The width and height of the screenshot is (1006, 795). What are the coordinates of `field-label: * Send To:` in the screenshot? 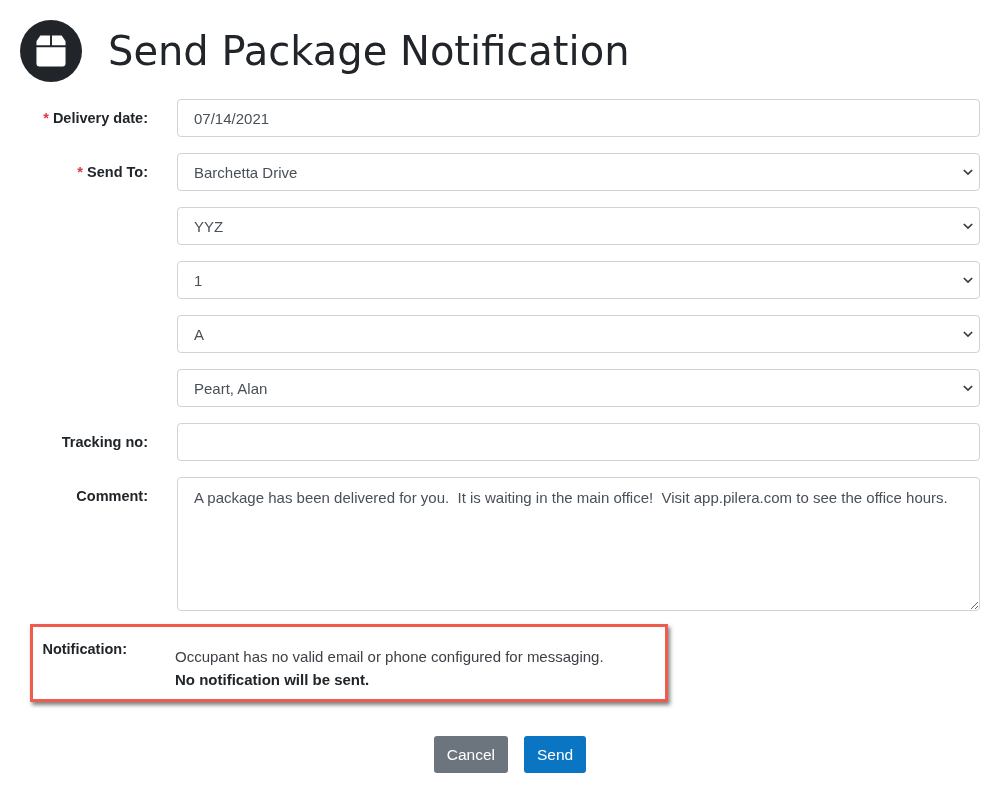 It's located at (112, 172).